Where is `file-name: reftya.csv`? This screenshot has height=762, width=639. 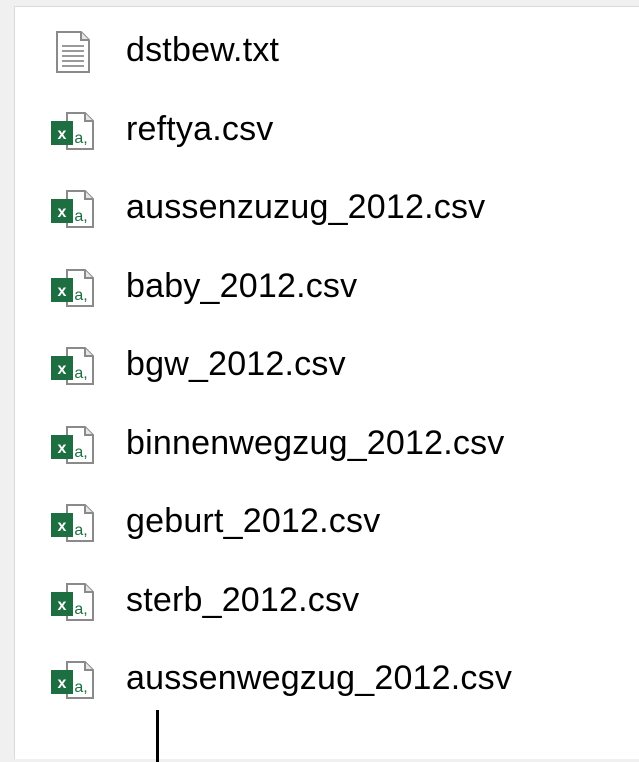 file-name: reftya.csv is located at coordinates (200, 128).